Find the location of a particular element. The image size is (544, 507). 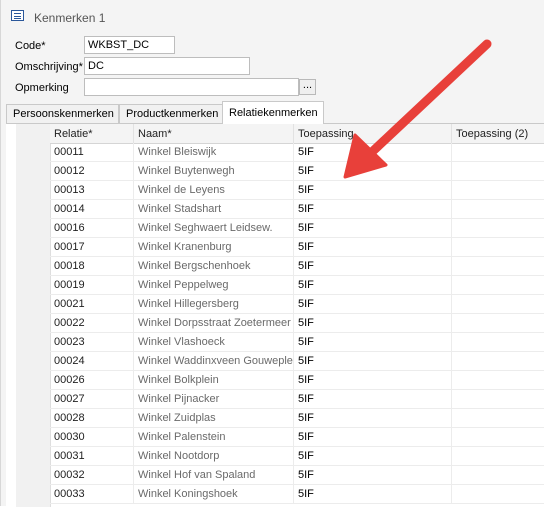

column-header-toepassing-2: Toepassing (2) is located at coordinates (498, 133).